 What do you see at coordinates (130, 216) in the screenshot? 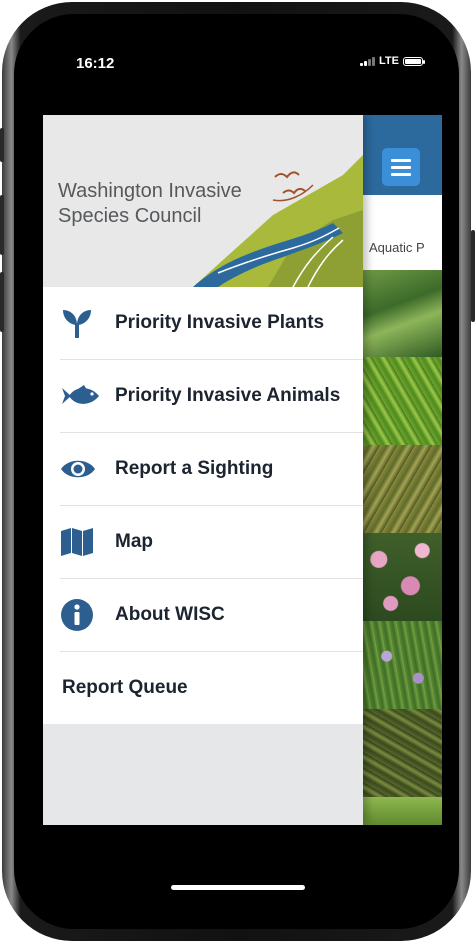
I see `logo-line-2: Species Council` at bounding box center [130, 216].